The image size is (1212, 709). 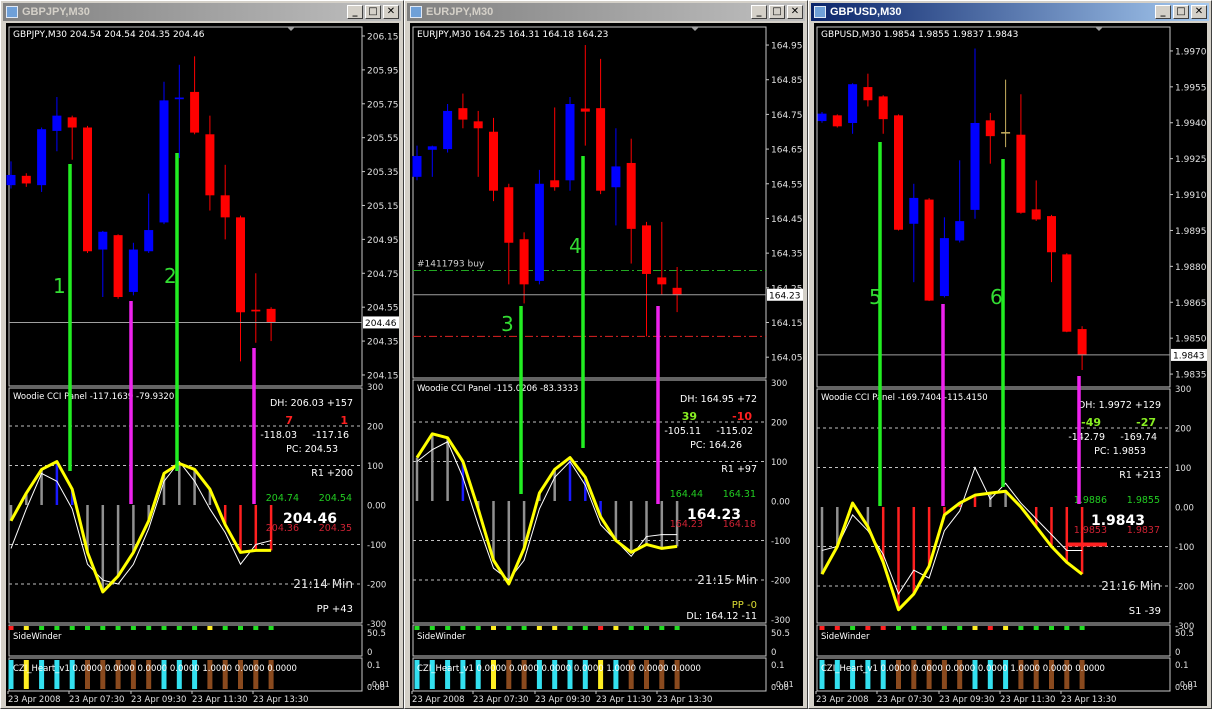 What do you see at coordinates (682, 431) in the screenshot?
I see `cci-info-c: -105.11` at bounding box center [682, 431].